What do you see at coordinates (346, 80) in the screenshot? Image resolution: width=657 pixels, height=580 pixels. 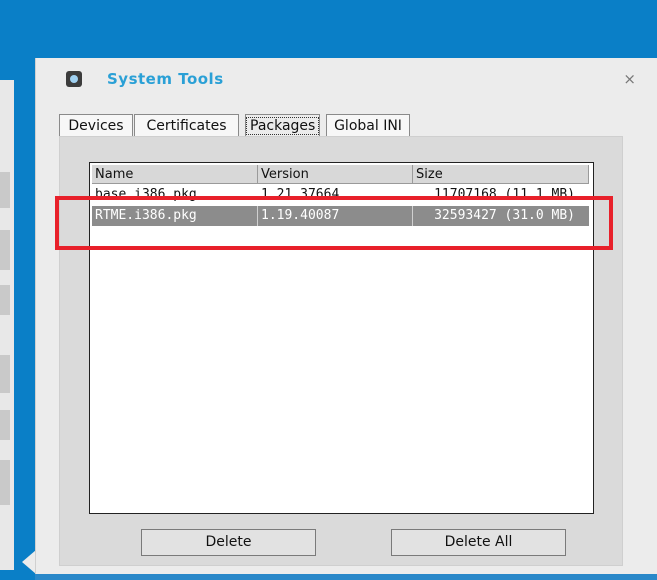 I see `dialog-titlebar: System Tools ×` at bounding box center [346, 80].